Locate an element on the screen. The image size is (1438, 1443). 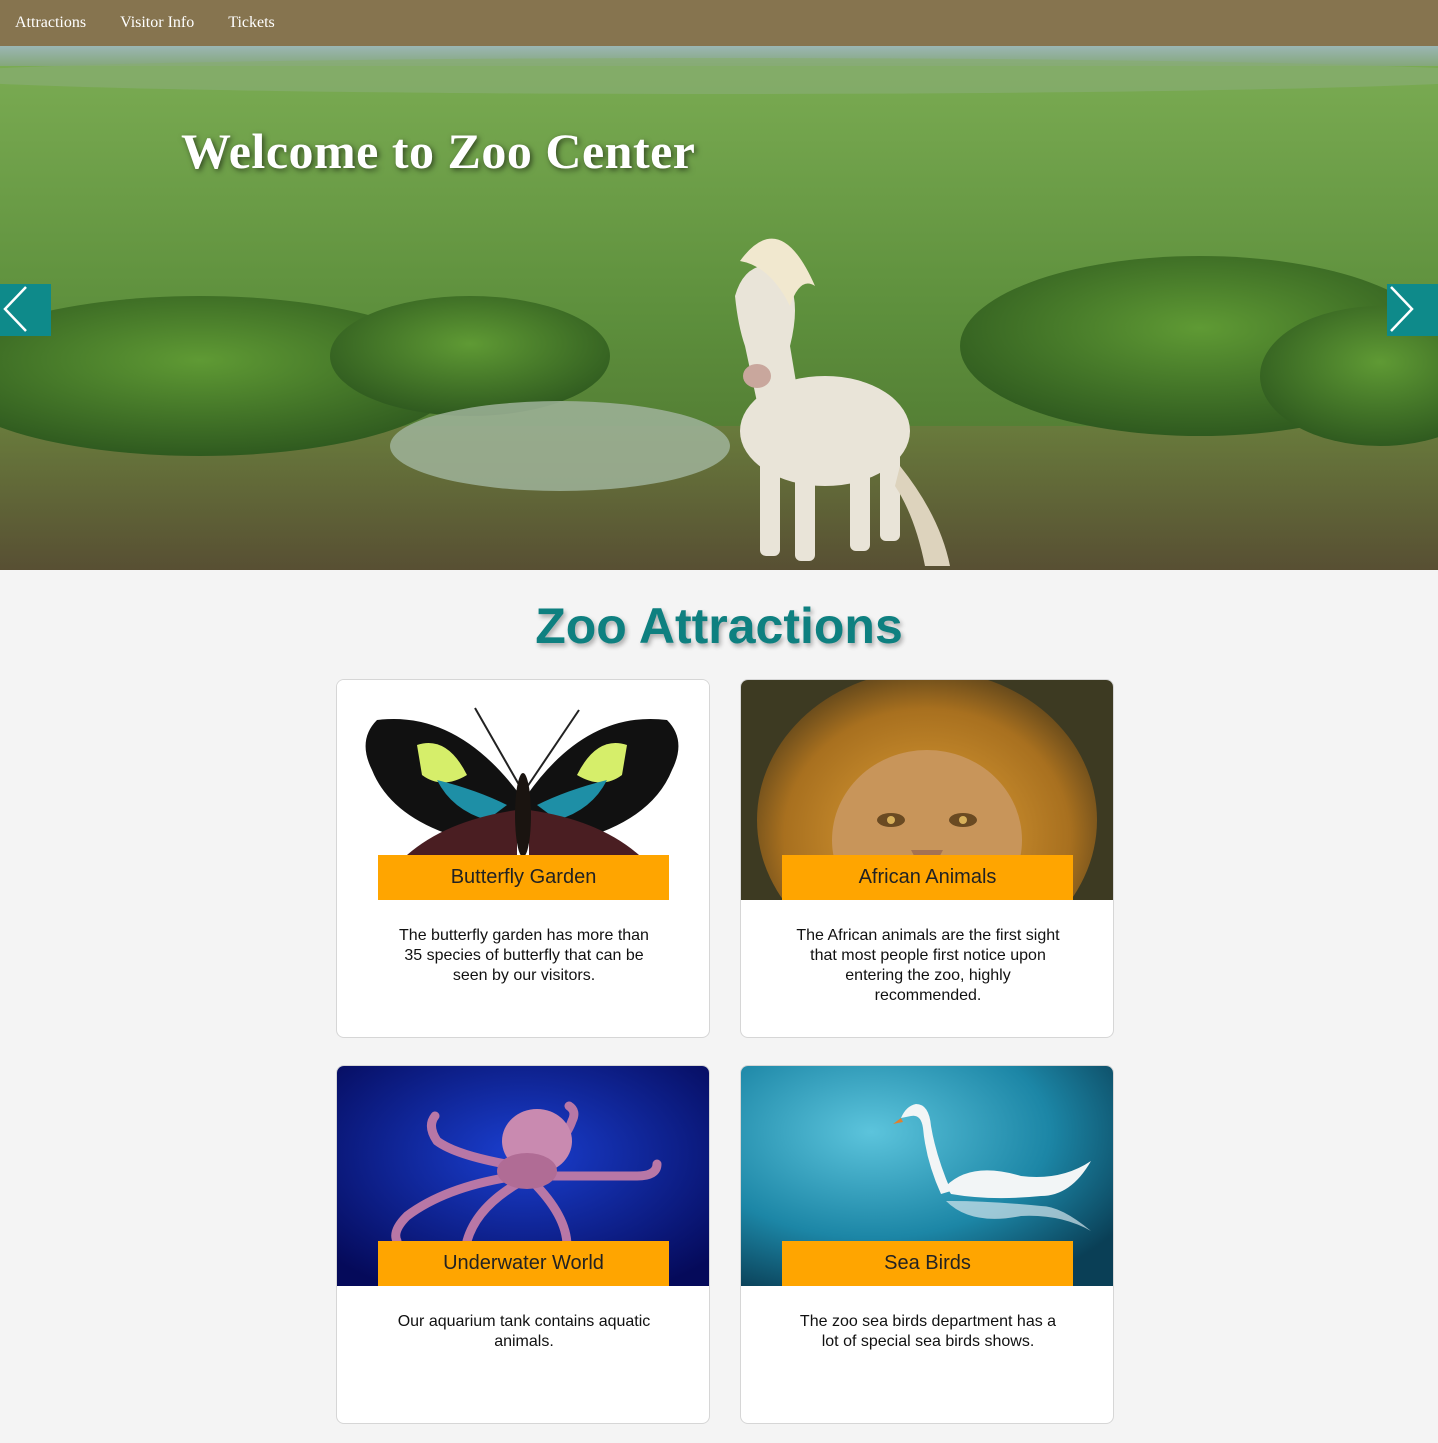
chevron-right-icon is located at coordinates (1402, 309).